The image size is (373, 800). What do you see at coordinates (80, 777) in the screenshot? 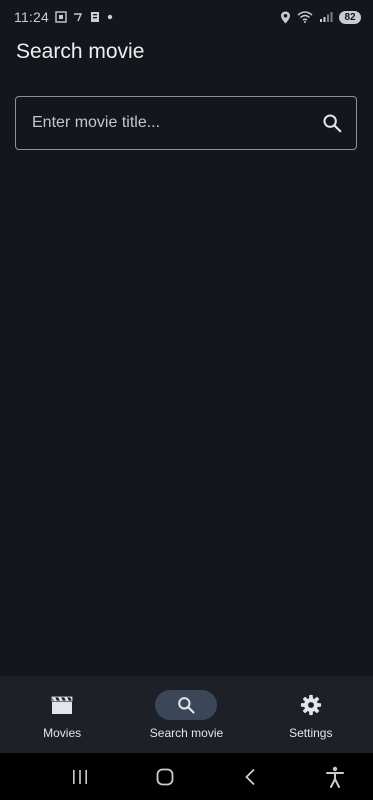
I see `recent-apps-icon` at bounding box center [80, 777].